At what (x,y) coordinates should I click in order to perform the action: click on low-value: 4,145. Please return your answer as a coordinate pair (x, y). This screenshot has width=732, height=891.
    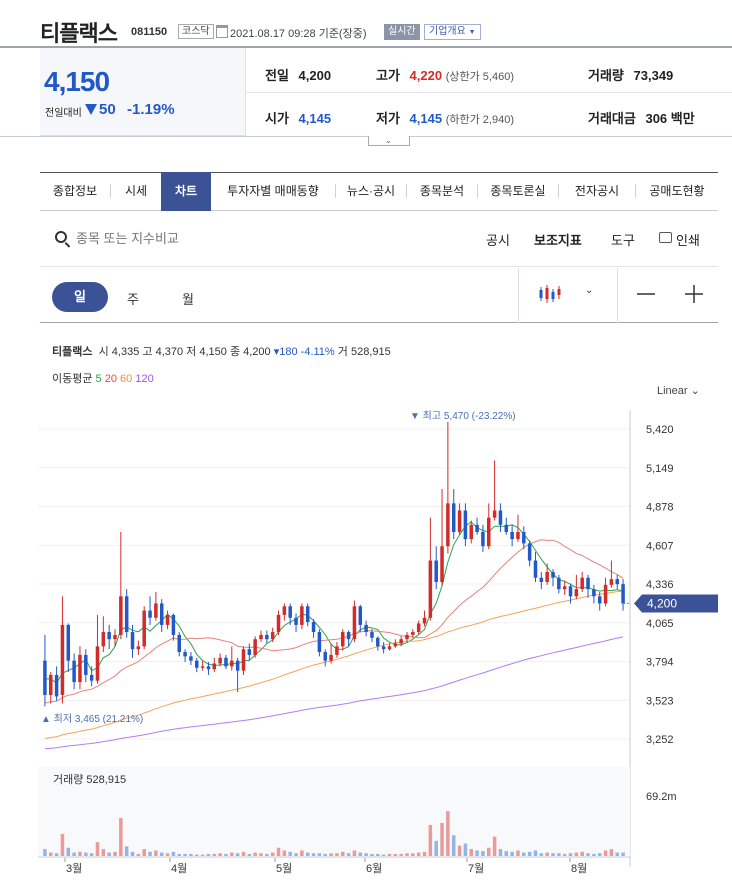
    Looking at the image, I should click on (426, 118).